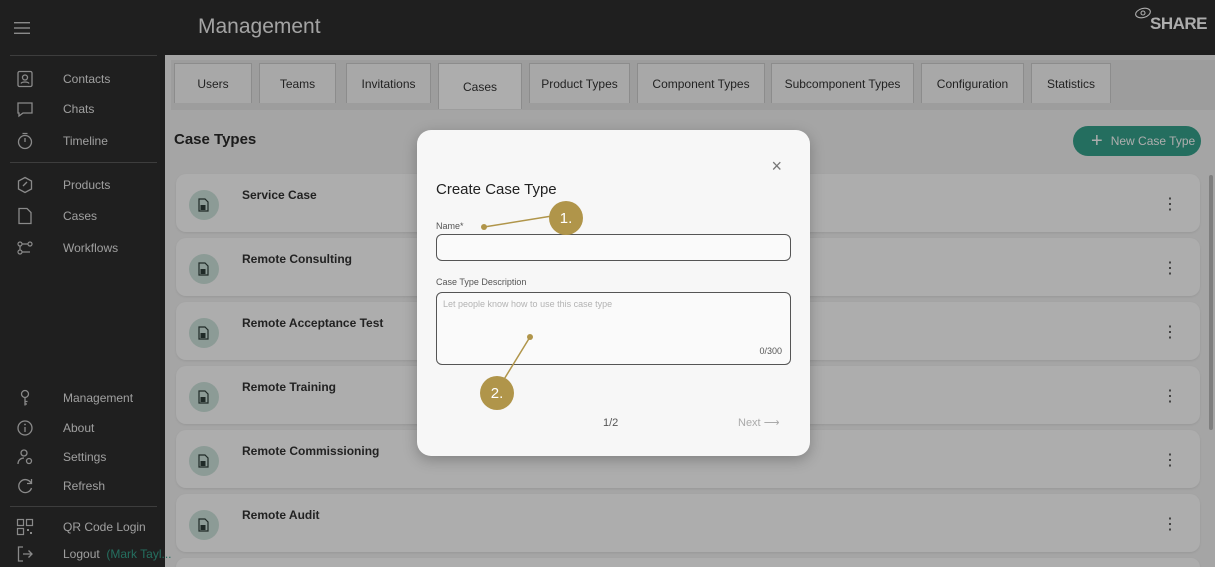 The width and height of the screenshot is (1215, 567). Describe the element at coordinates (566, 218) in the screenshot. I see `annotation-marker-1: 1.` at that location.